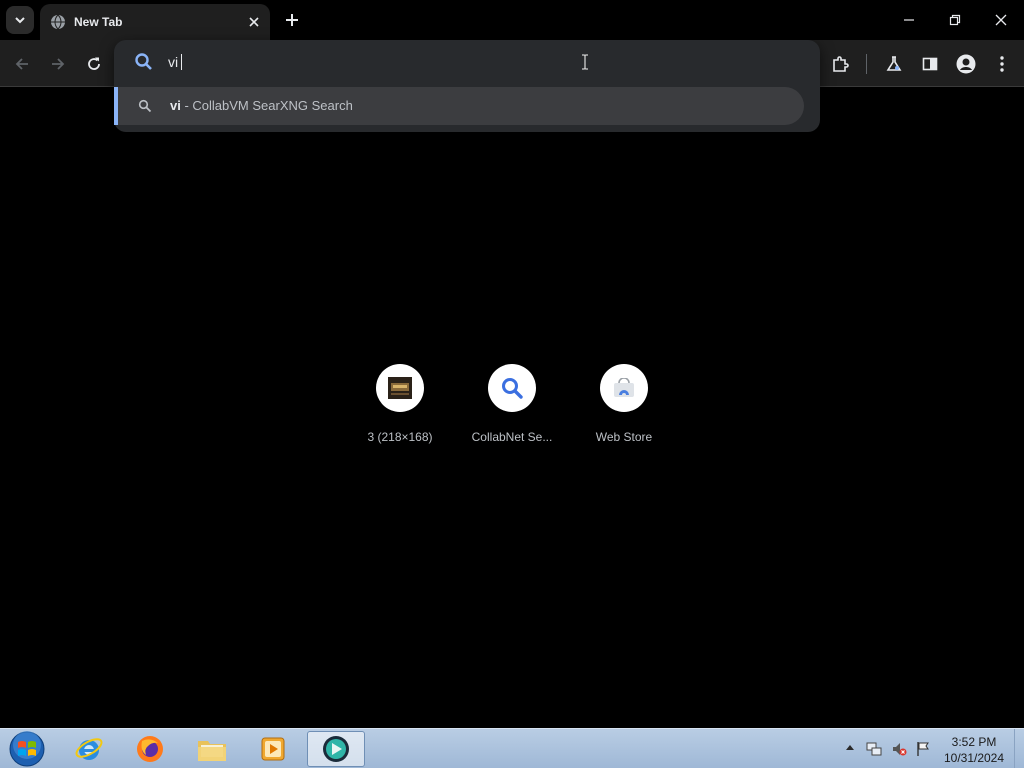 This screenshot has width=1024, height=768. I want to click on puzzle-icon, so click(841, 64).